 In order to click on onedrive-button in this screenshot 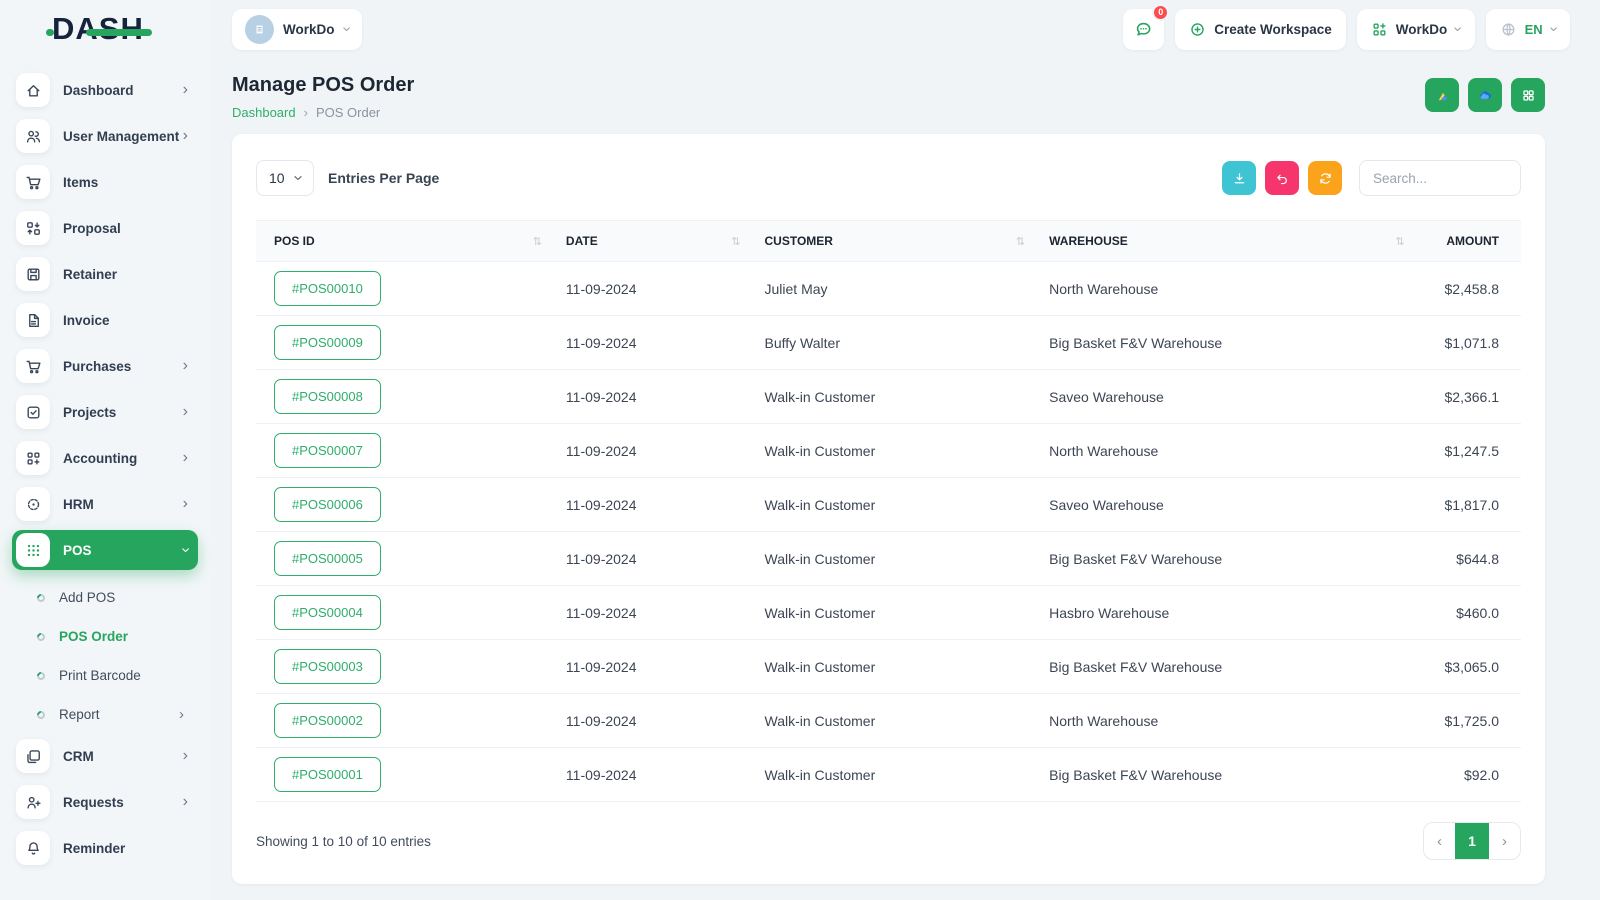, I will do `click(1485, 95)`.